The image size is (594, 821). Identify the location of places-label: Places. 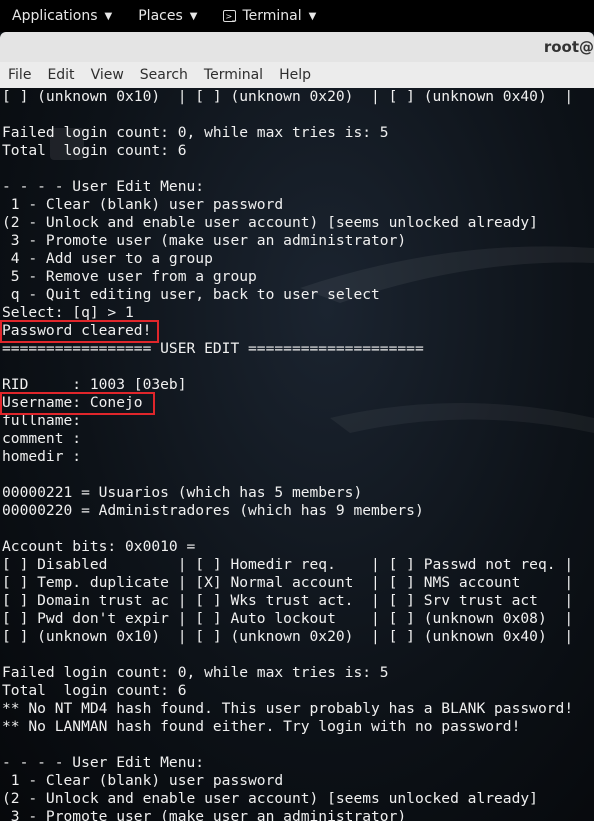
(160, 16).